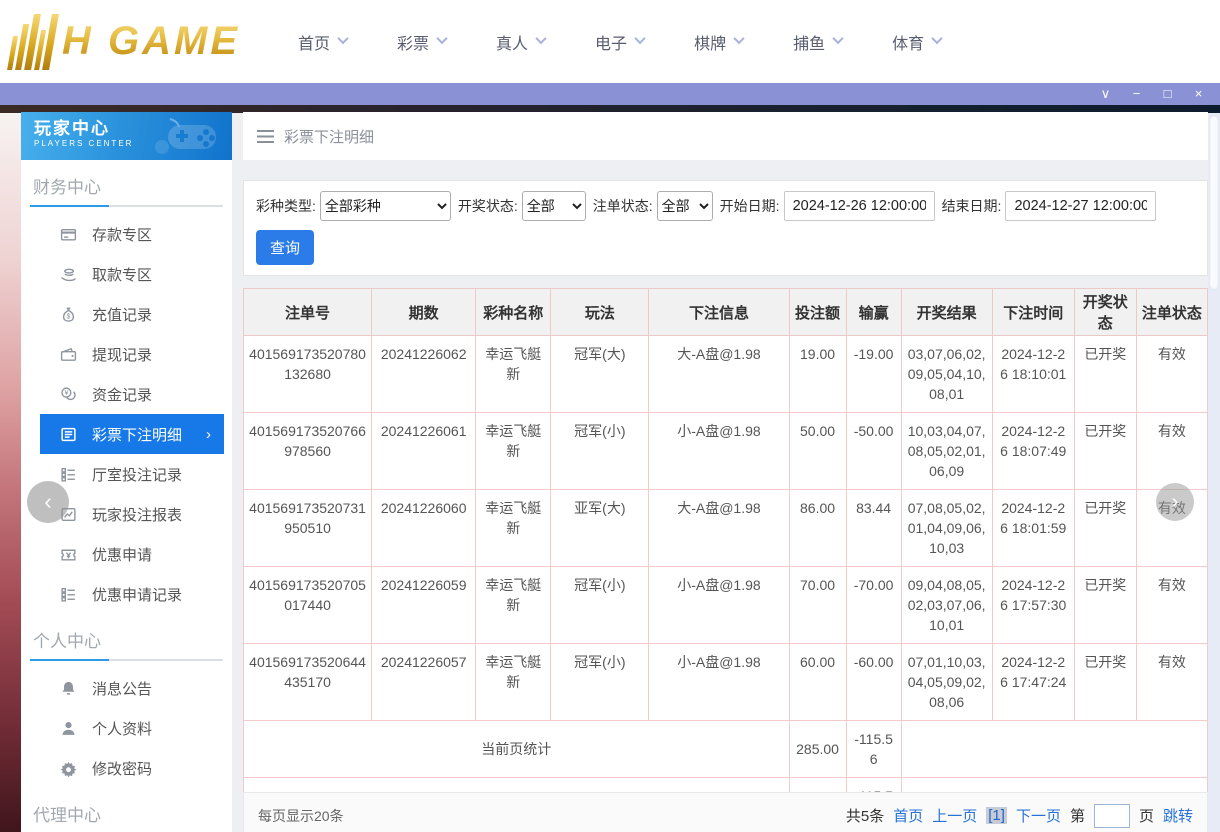 The image size is (1220, 832). What do you see at coordinates (122, 769) in the screenshot?
I see `sidebar-item-label: 修改密码` at bounding box center [122, 769].